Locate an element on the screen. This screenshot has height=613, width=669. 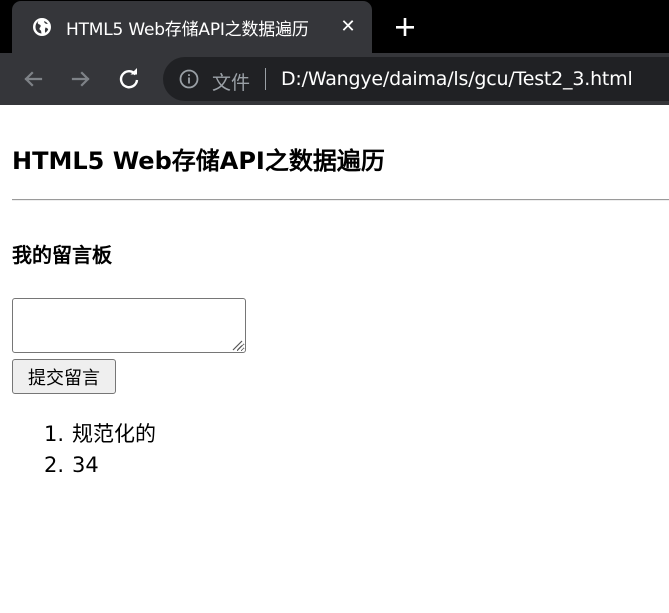
horizontal-rule is located at coordinates (340, 200).